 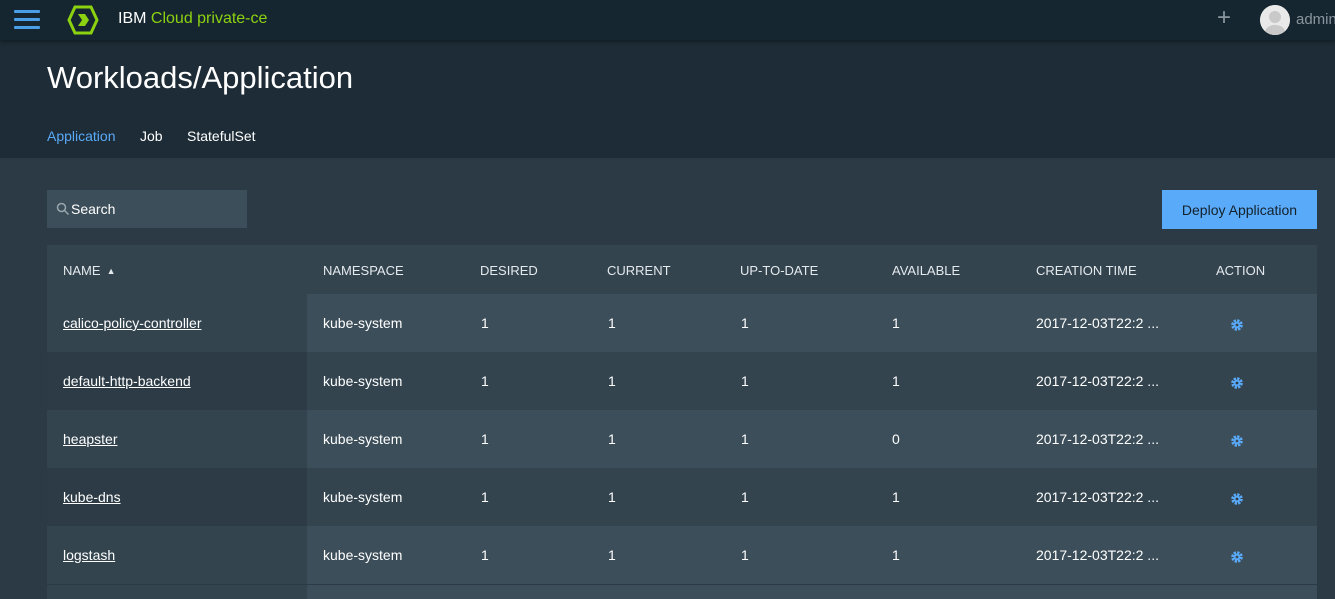 What do you see at coordinates (1086, 270) in the screenshot?
I see `column-header-creation-time: CREATION TIME` at bounding box center [1086, 270].